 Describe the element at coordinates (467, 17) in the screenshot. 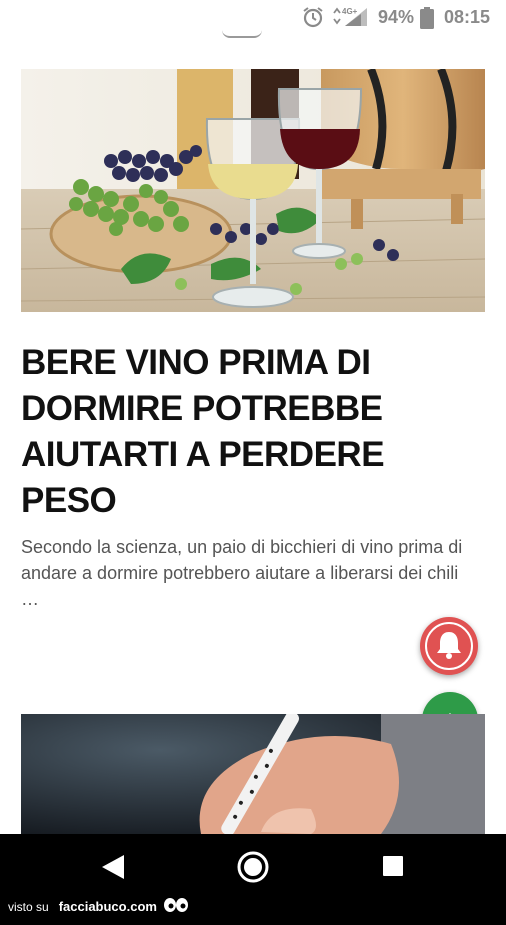

I see `clock: 08:15` at that location.